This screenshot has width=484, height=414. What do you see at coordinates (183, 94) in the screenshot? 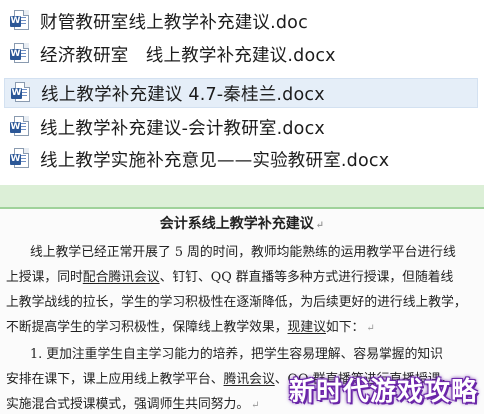
I see `file-name: 线上教学补充建议 4.7-秦桂兰.docx` at bounding box center [183, 94].